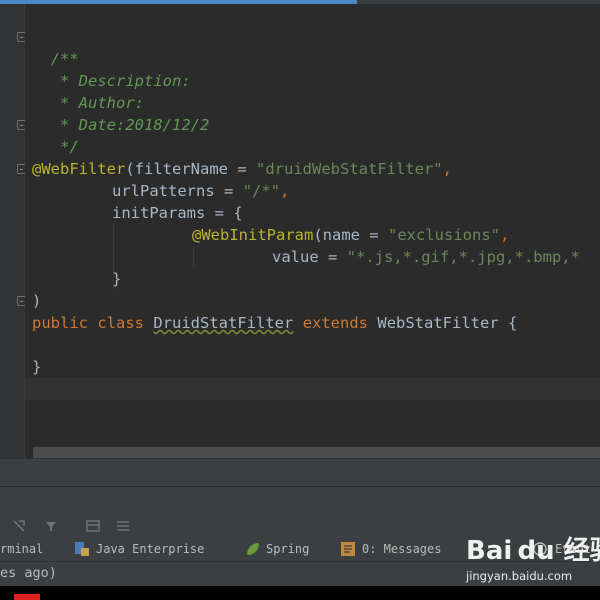 The height and width of the screenshot is (600, 600). What do you see at coordinates (60, 323) in the screenshot?
I see `keyword-public: public` at bounding box center [60, 323].